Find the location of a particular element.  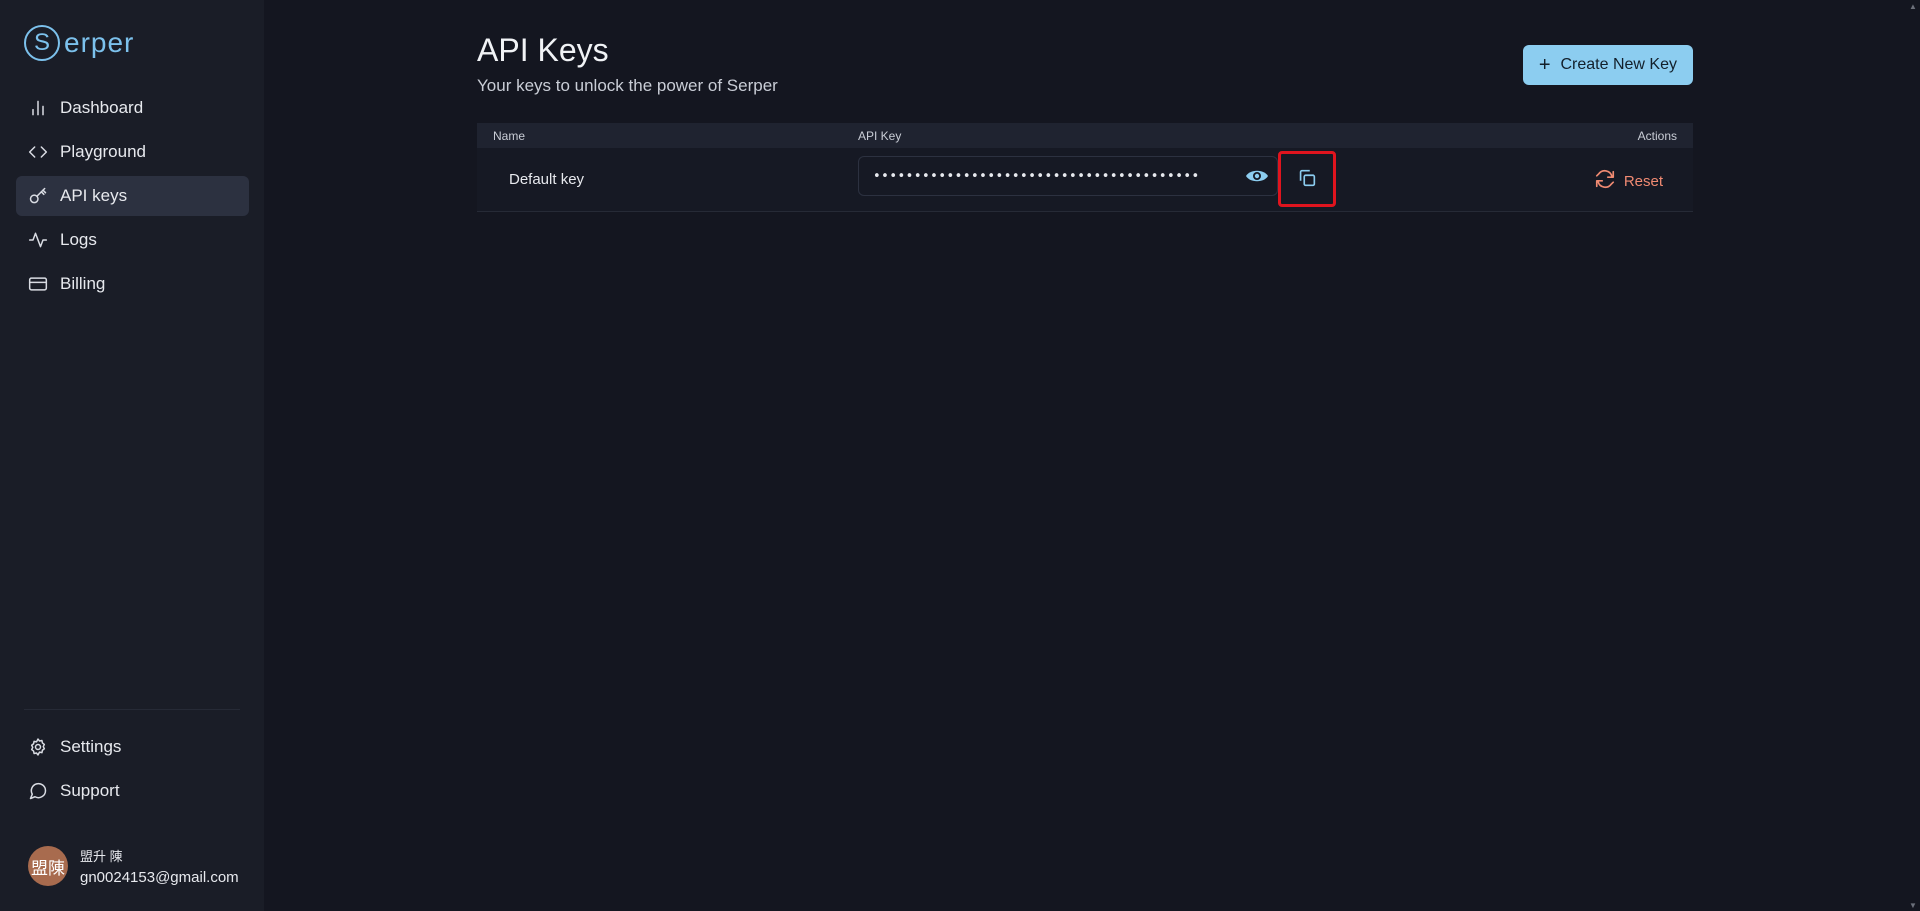

chat-bubble-icon is located at coordinates (38, 791).